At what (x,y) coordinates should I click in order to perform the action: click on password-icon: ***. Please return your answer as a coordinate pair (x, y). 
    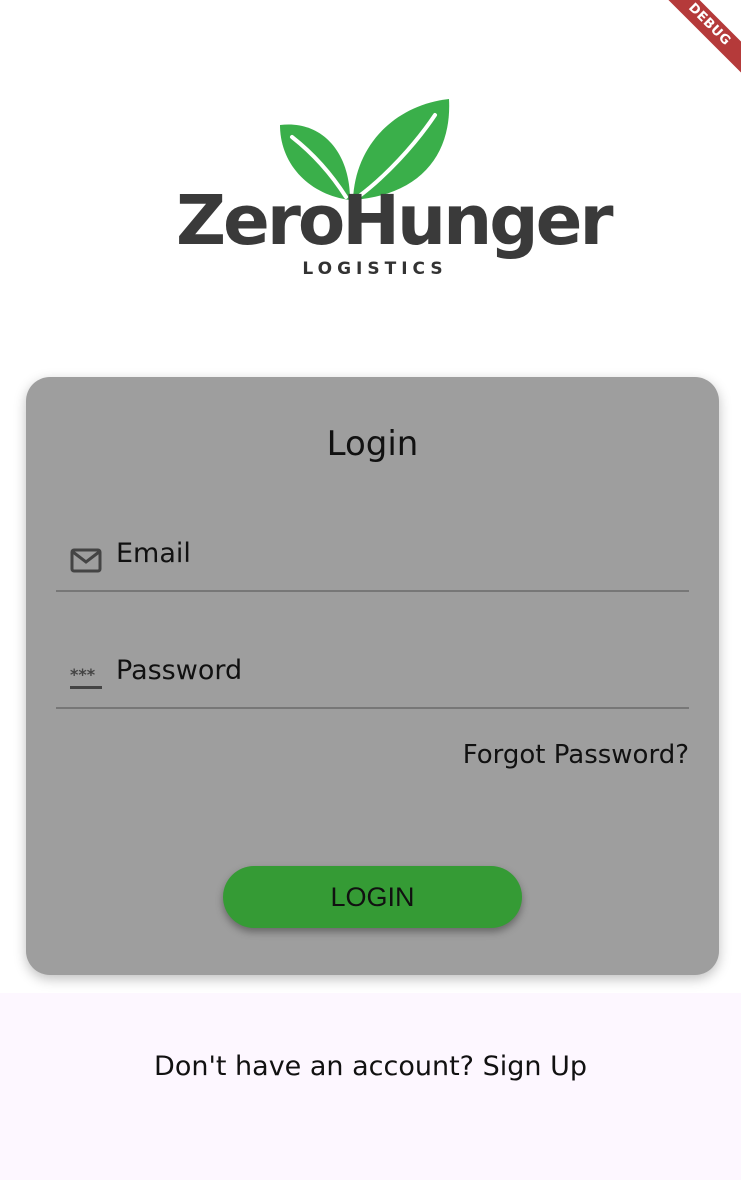
    Looking at the image, I should click on (86, 678).